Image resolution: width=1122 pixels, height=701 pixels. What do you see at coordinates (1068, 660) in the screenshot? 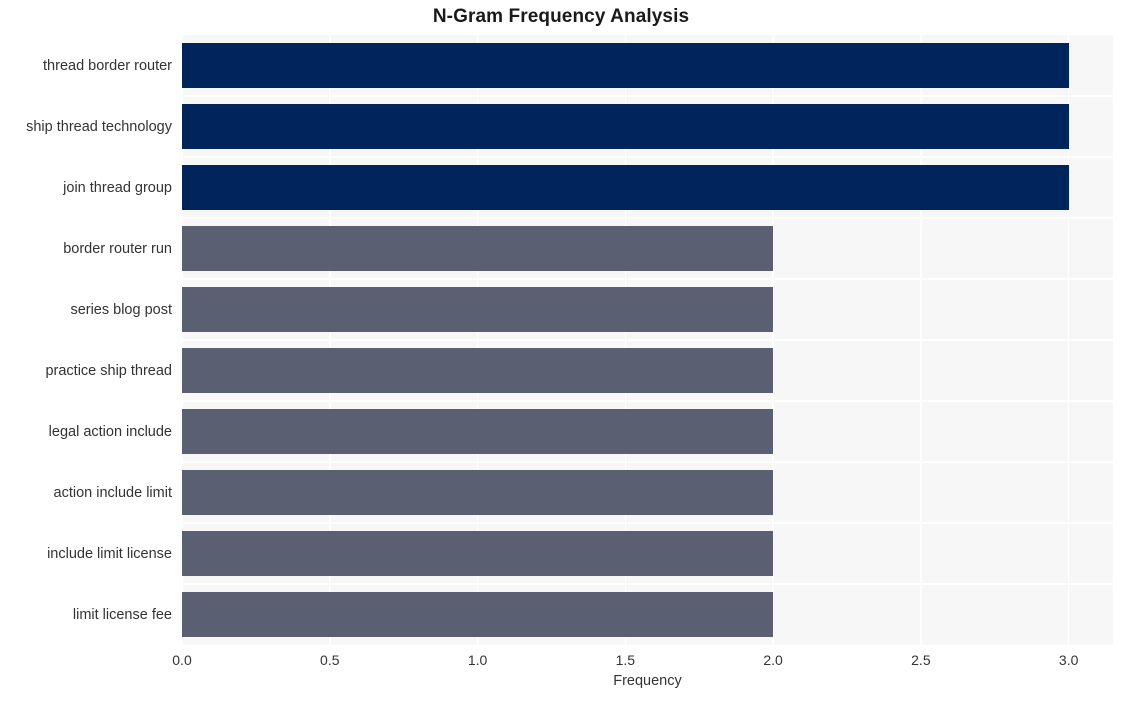
I see `x-tick-label: 3.0` at bounding box center [1068, 660].